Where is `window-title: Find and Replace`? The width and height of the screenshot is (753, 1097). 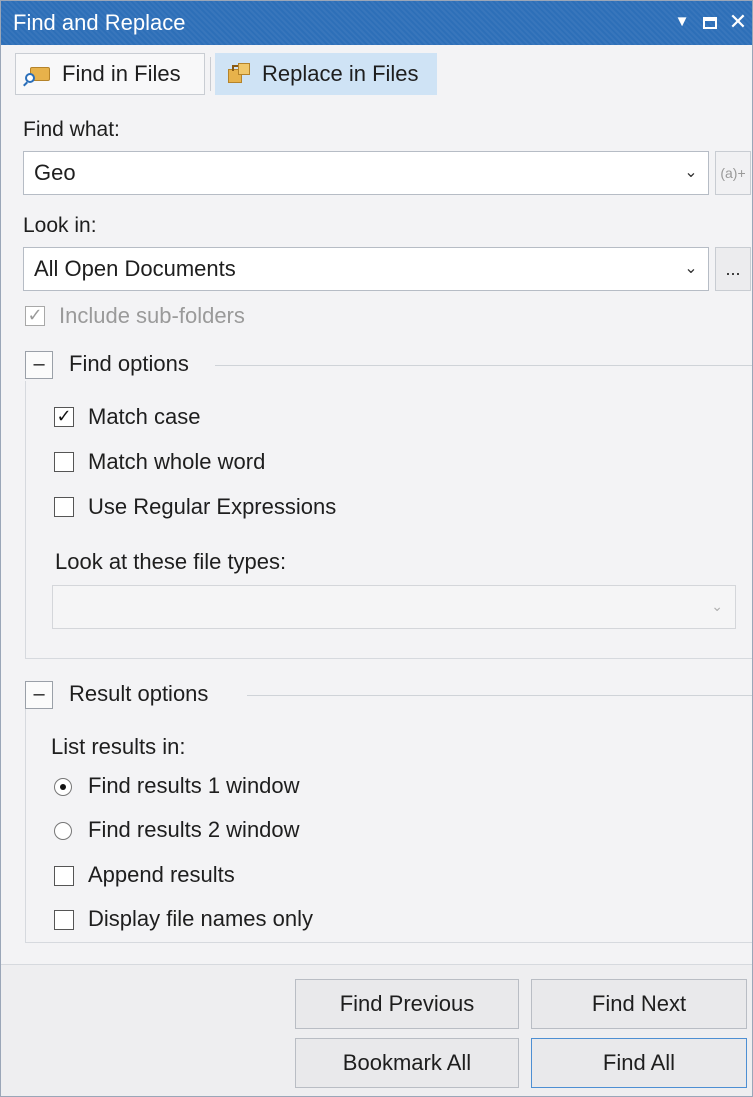
window-title: Find and Replace is located at coordinates (99, 22).